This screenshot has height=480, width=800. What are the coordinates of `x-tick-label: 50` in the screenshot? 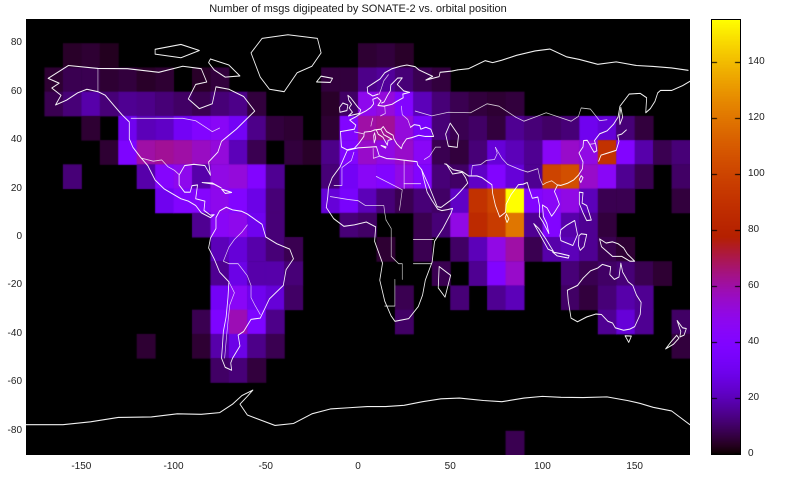 It's located at (450, 466).